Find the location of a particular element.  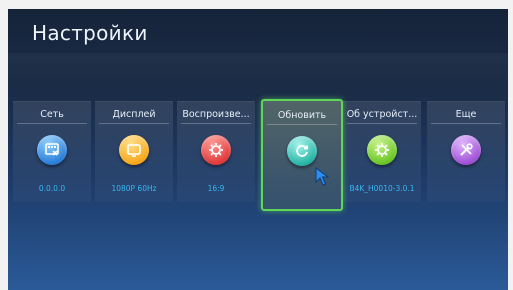

display-icon is located at coordinates (134, 150).